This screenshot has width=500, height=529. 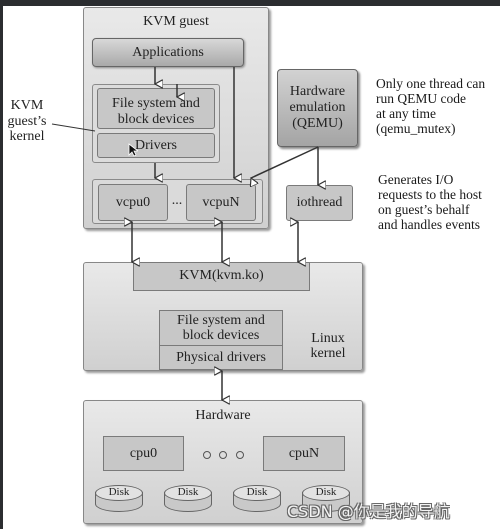 I want to click on arrow-qemu-to-vcpu, so click(x=285, y=162).